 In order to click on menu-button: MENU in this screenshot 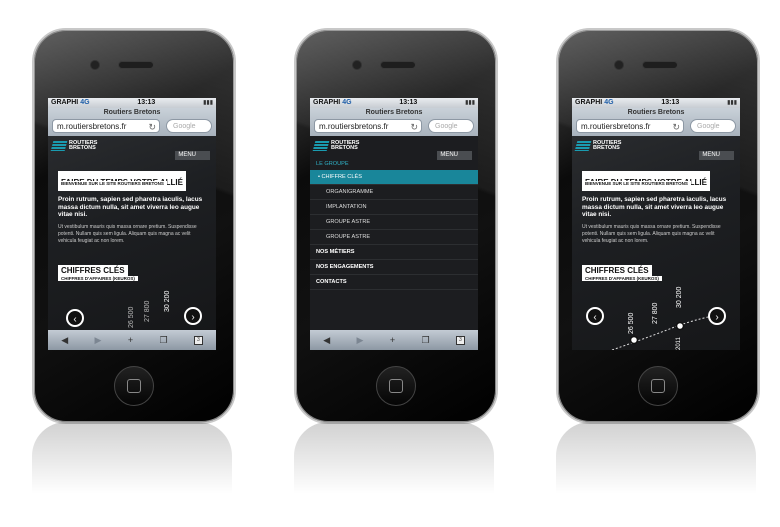, I will do `click(192, 155)`.